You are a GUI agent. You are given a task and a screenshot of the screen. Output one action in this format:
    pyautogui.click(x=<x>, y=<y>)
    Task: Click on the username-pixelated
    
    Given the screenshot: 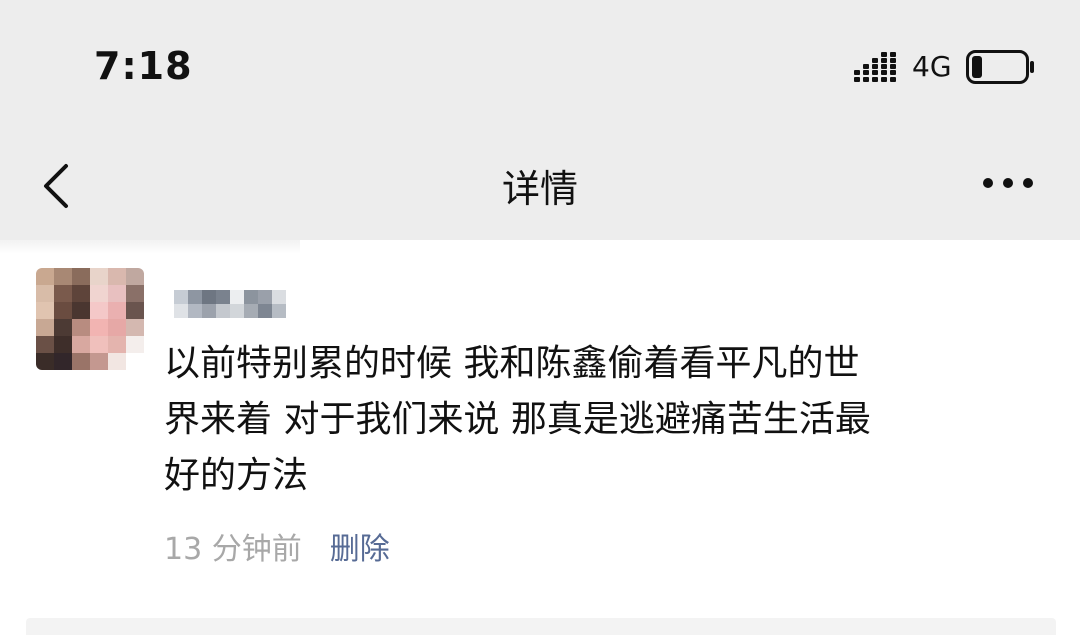 What is the action you would take?
    pyautogui.click(x=228, y=305)
    